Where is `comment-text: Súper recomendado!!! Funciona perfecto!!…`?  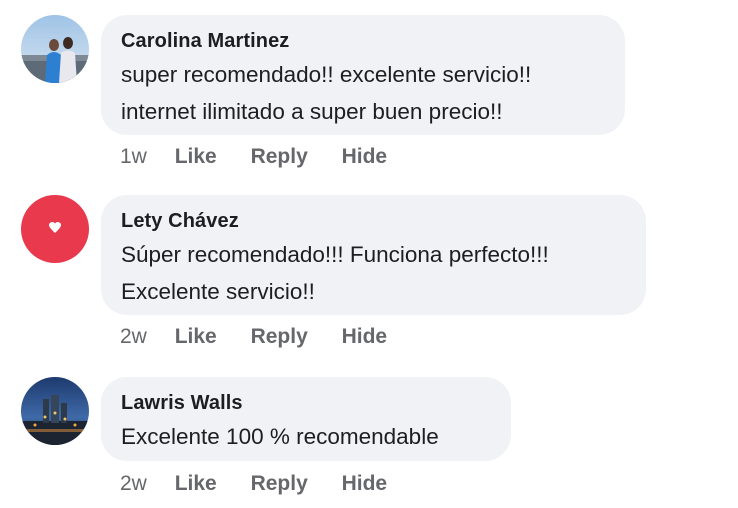 comment-text: Súper recomendado!!! Funciona perfecto!!… is located at coordinates (335, 254).